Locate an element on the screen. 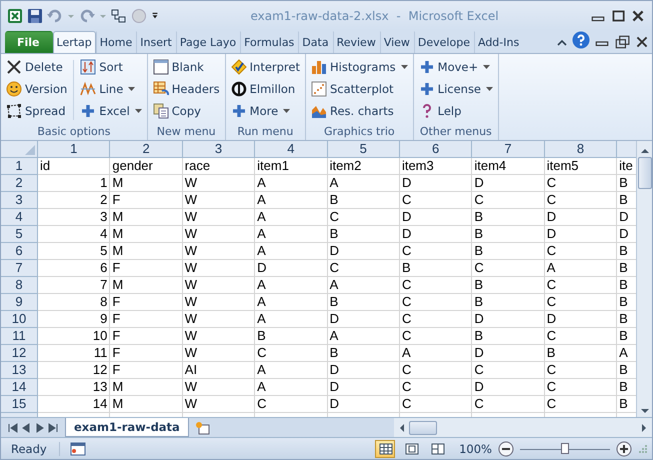 The width and height of the screenshot is (653, 460). grid-view-icon is located at coordinates (385, 449).